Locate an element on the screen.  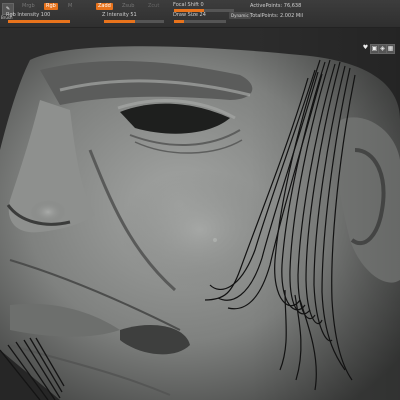
draw-size-value: 24 is located at coordinates (202, 15).